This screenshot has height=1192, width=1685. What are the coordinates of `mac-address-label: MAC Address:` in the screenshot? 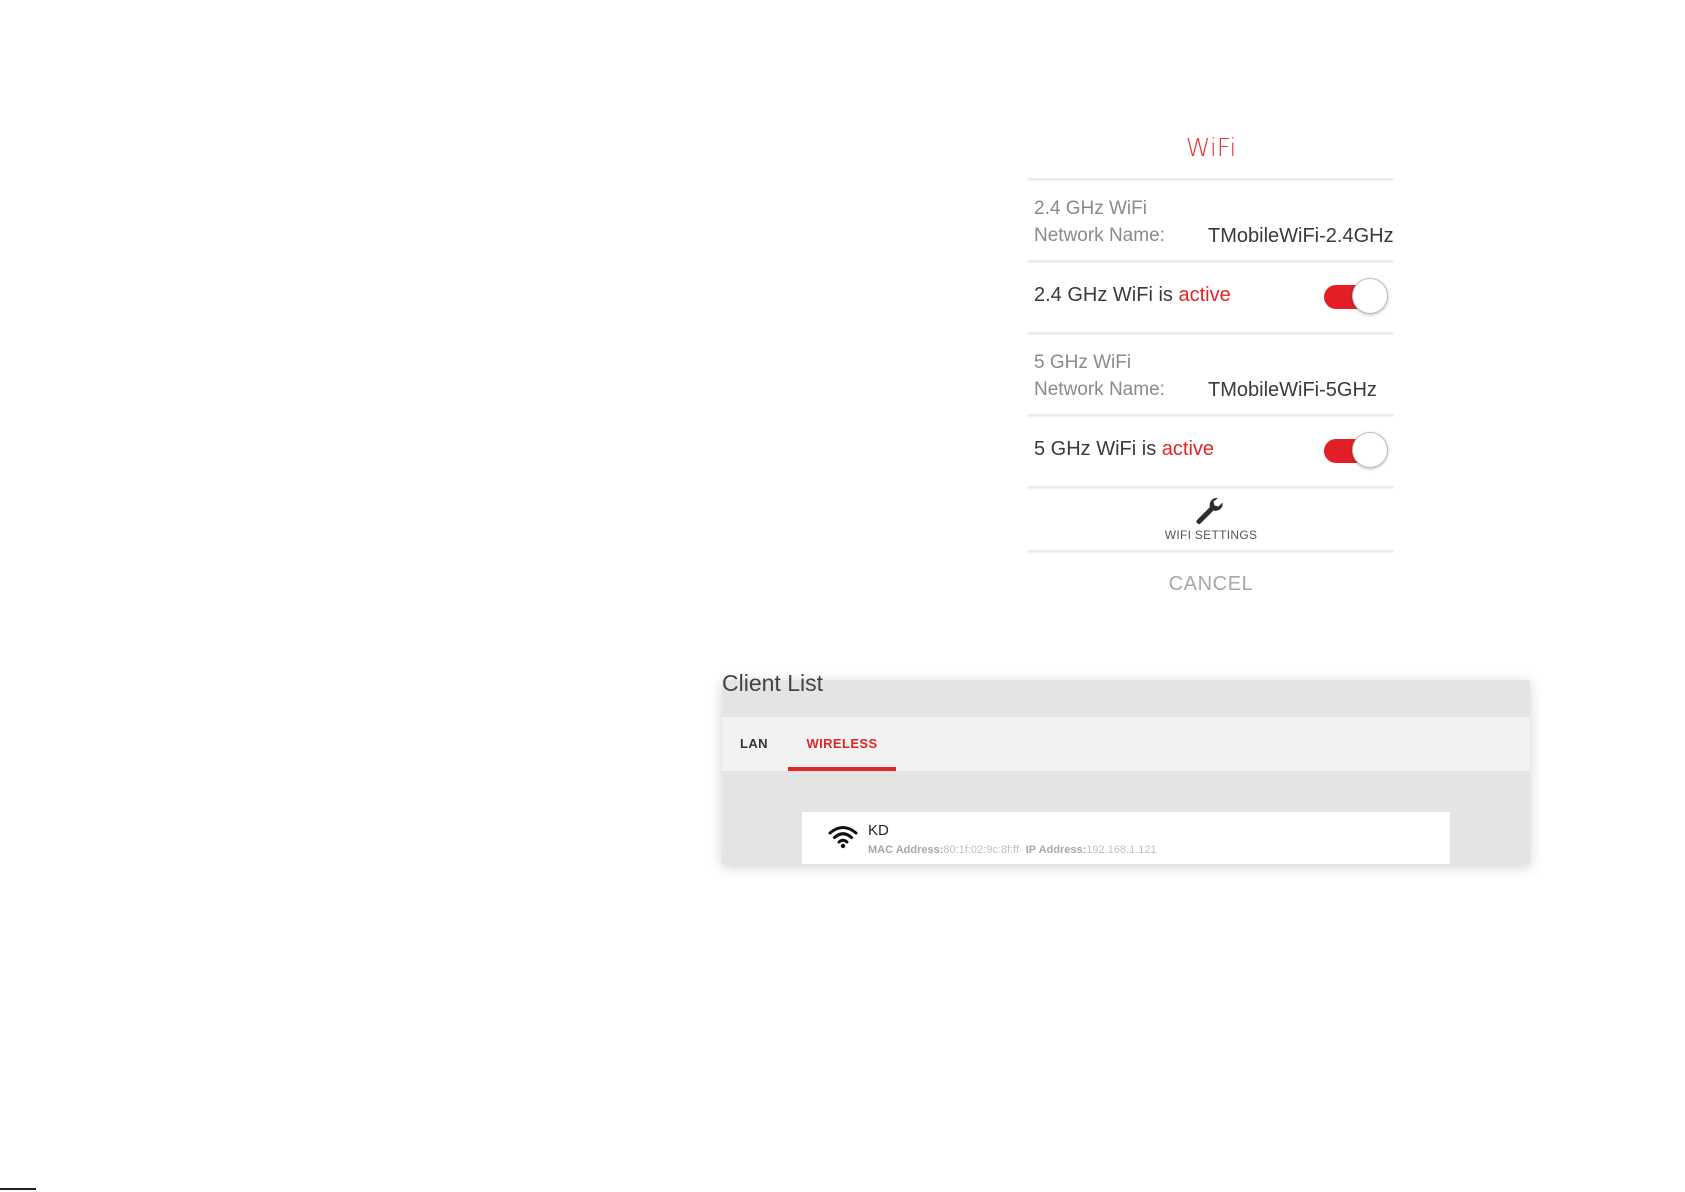 It's located at (906, 850).